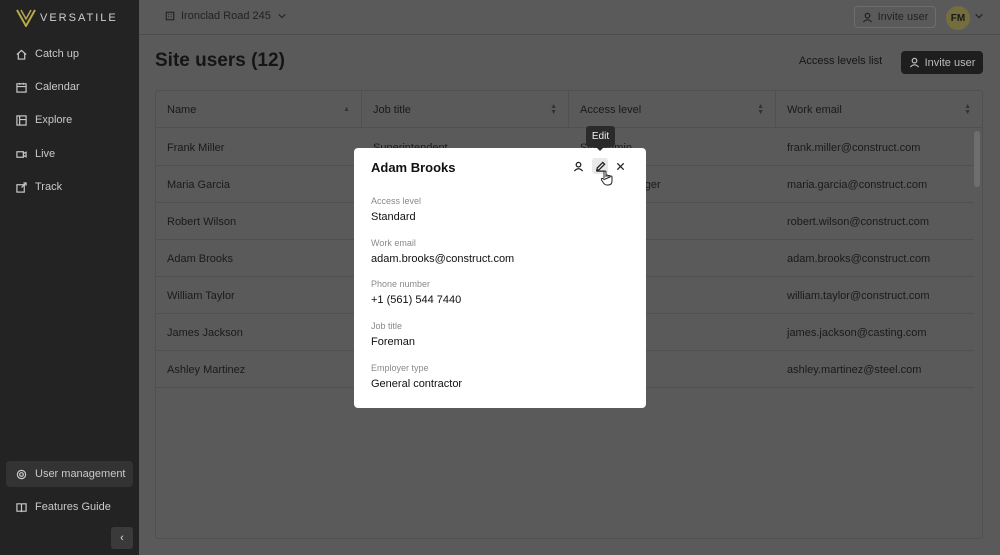  What do you see at coordinates (54, 120) in the screenshot?
I see `sidebar-item-label: Explore` at bounding box center [54, 120].